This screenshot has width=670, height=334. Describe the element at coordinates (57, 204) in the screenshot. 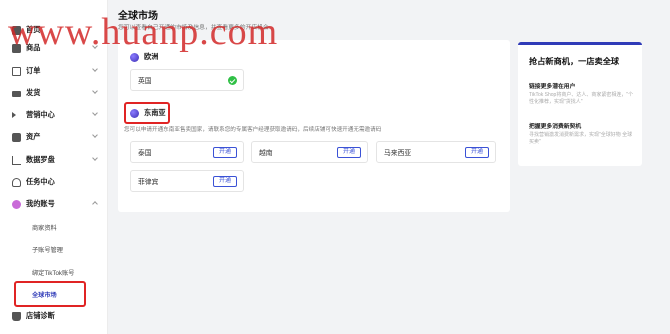

I see `sidebar-item-my-account: 我的账号` at that location.